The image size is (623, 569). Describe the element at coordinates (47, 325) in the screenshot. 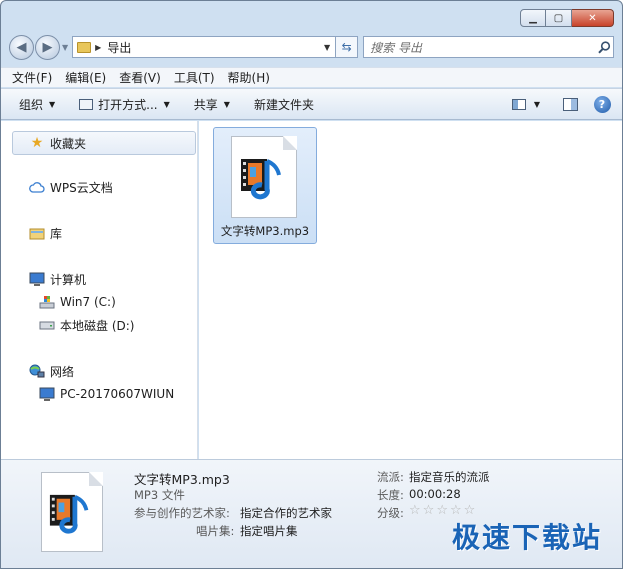

I see `drive-icon` at that location.